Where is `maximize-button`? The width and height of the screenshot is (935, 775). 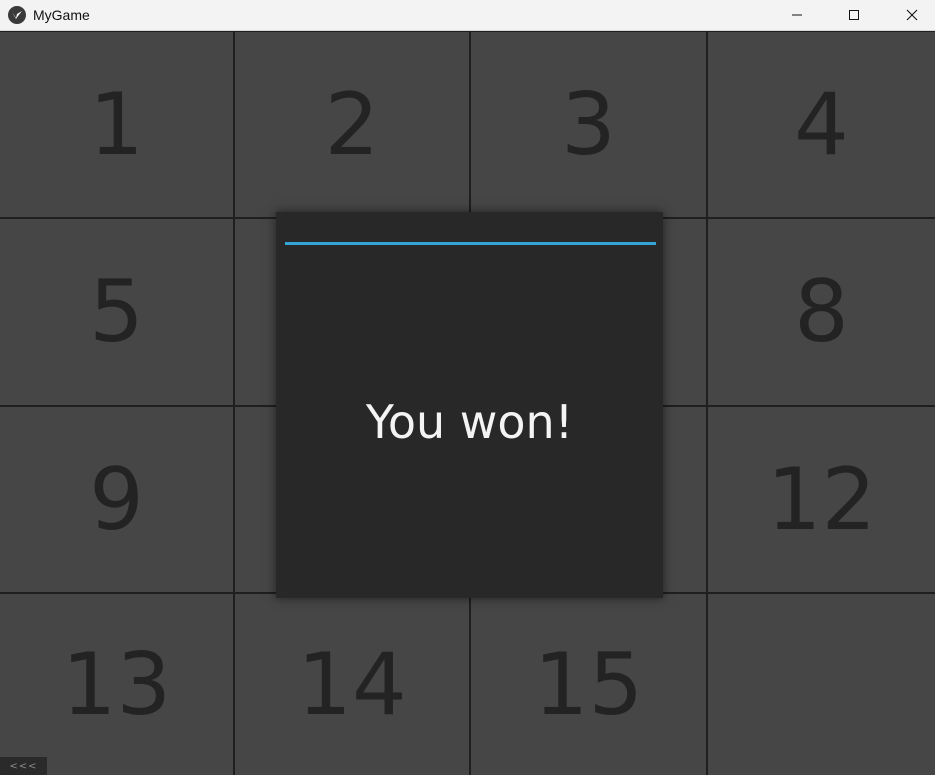
maximize-button is located at coordinates (854, 15).